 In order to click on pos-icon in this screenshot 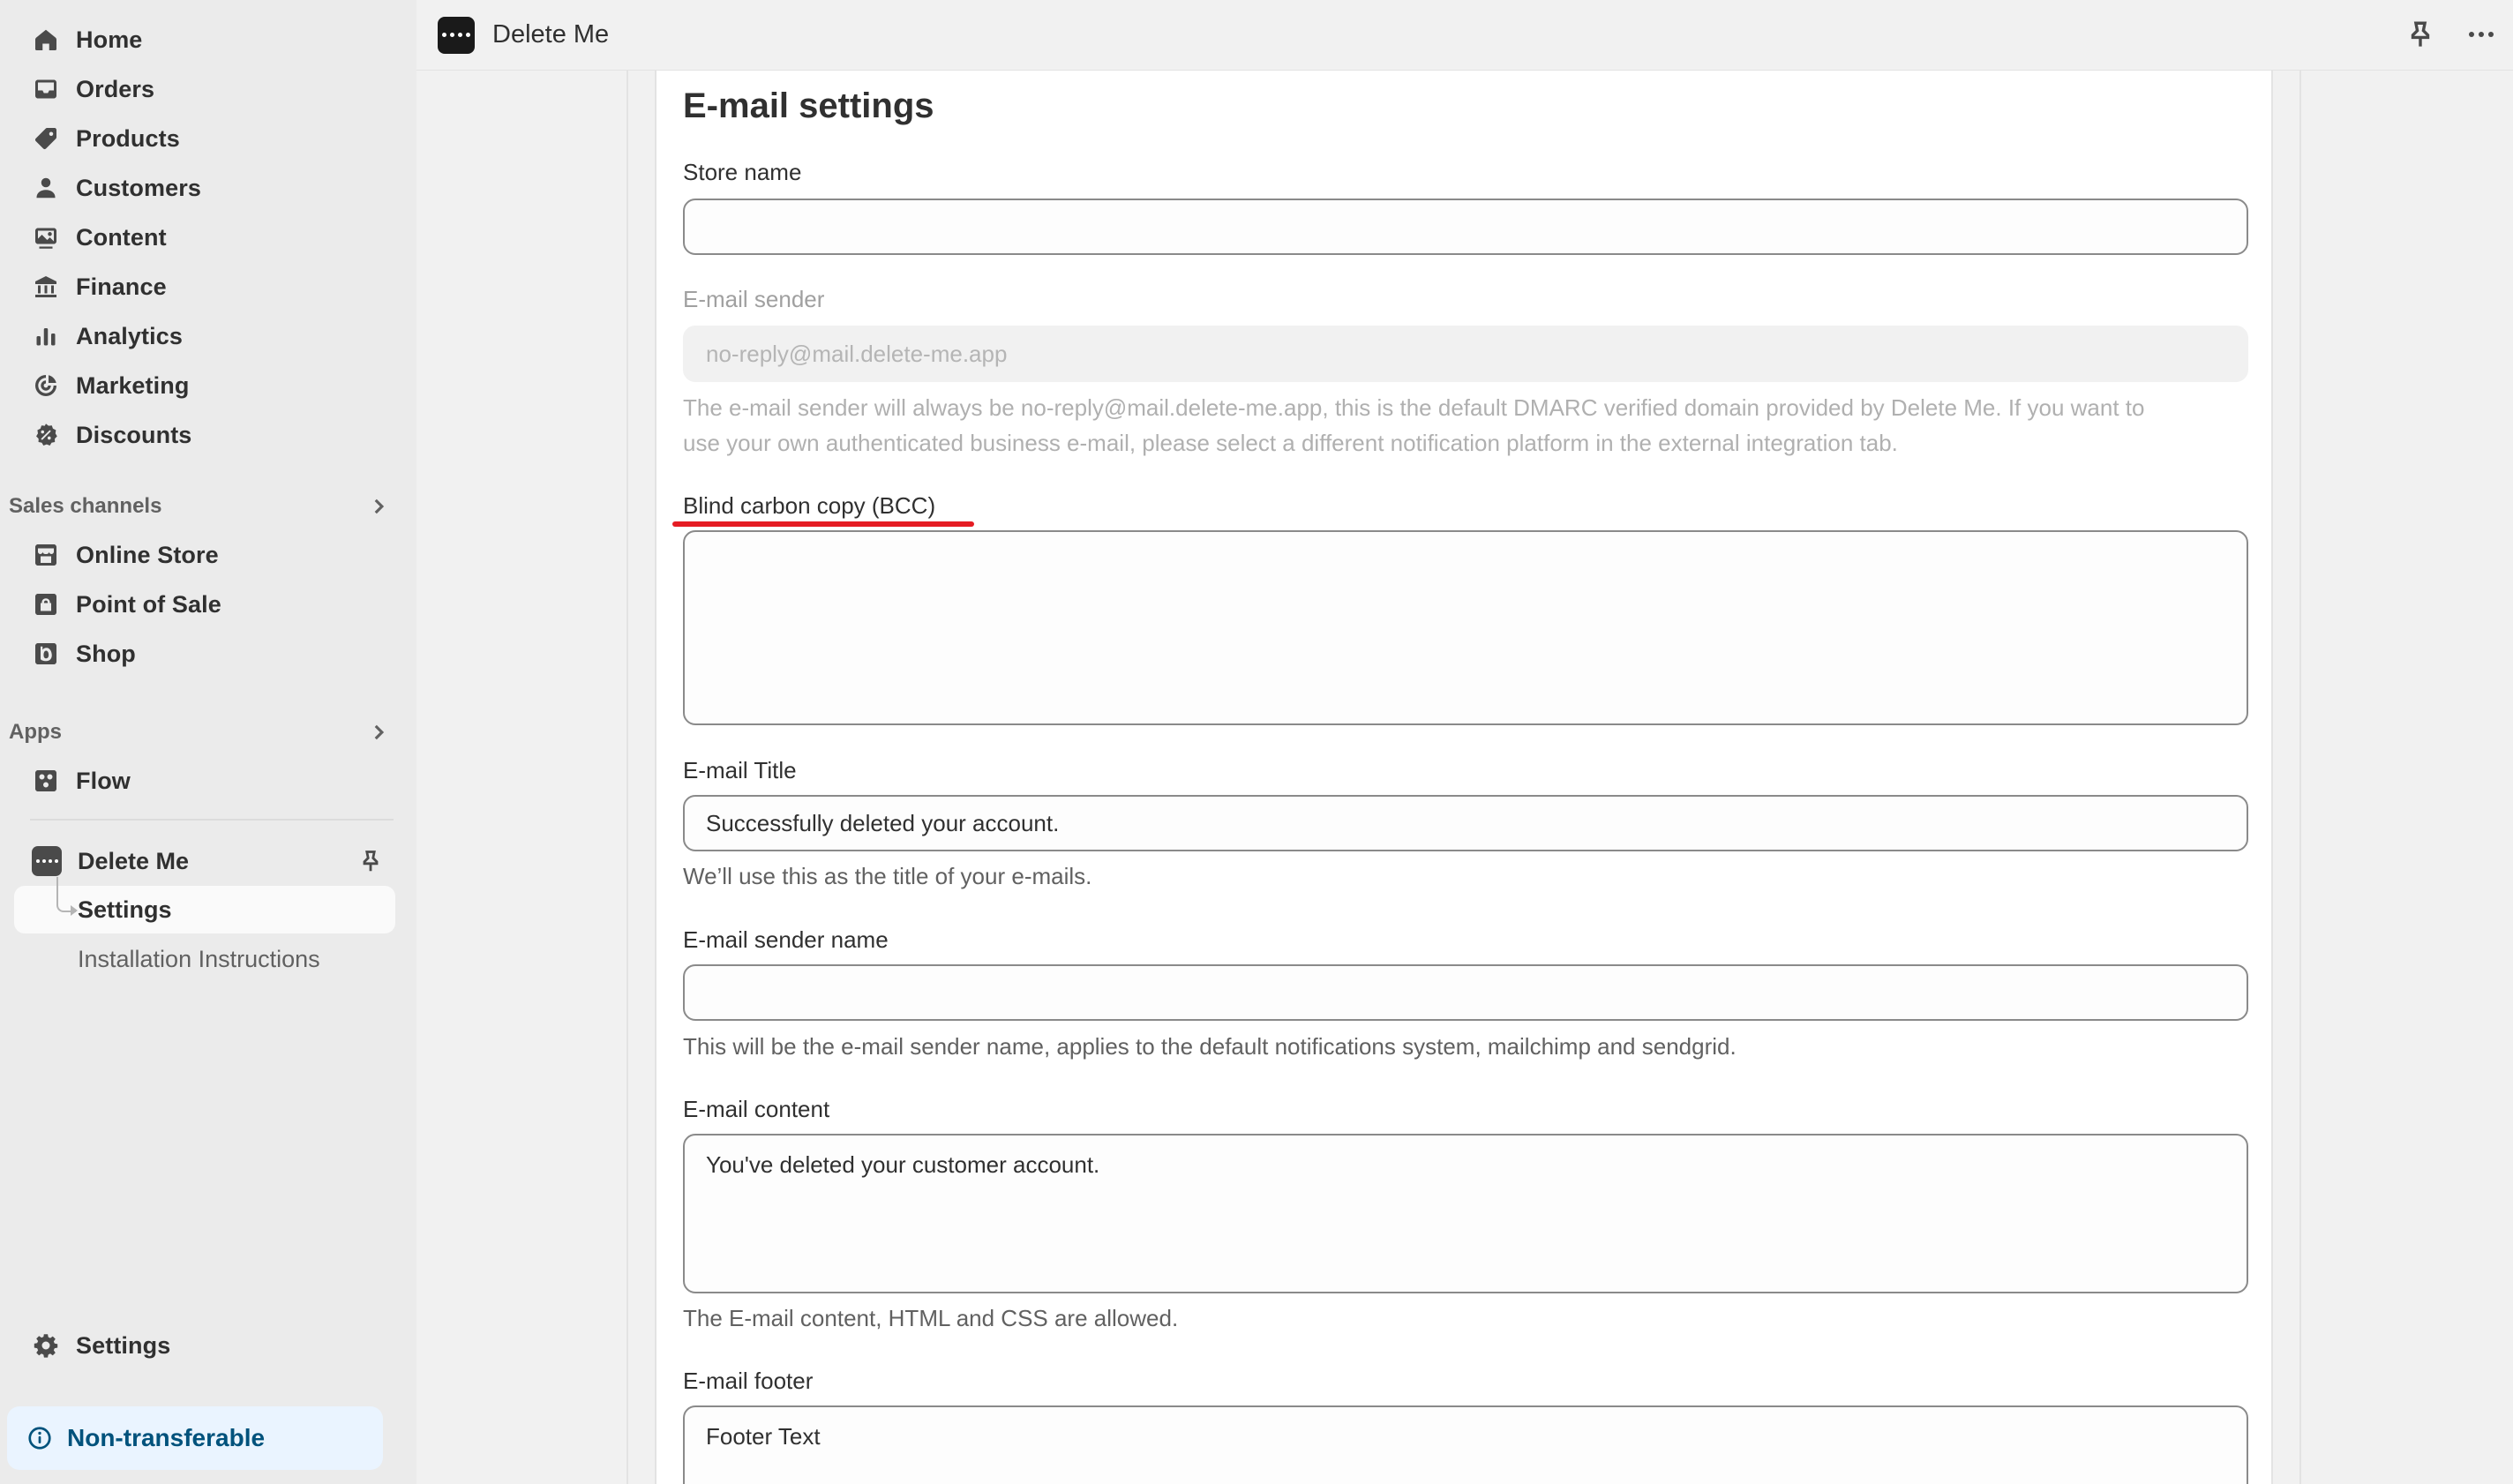, I will do `click(46, 604)`.